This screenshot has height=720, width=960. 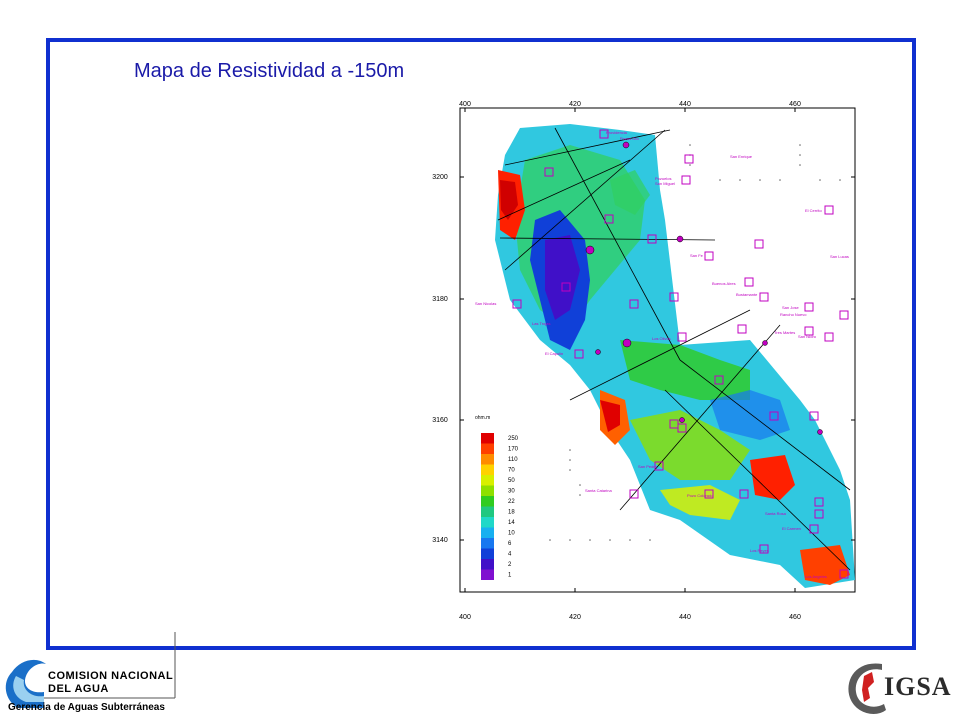 What do you see at coordinates (269, 71) in the screenshot?
I see `slide-title: Mapa de Resistividad a -150m` at bounding box center [269, 71].